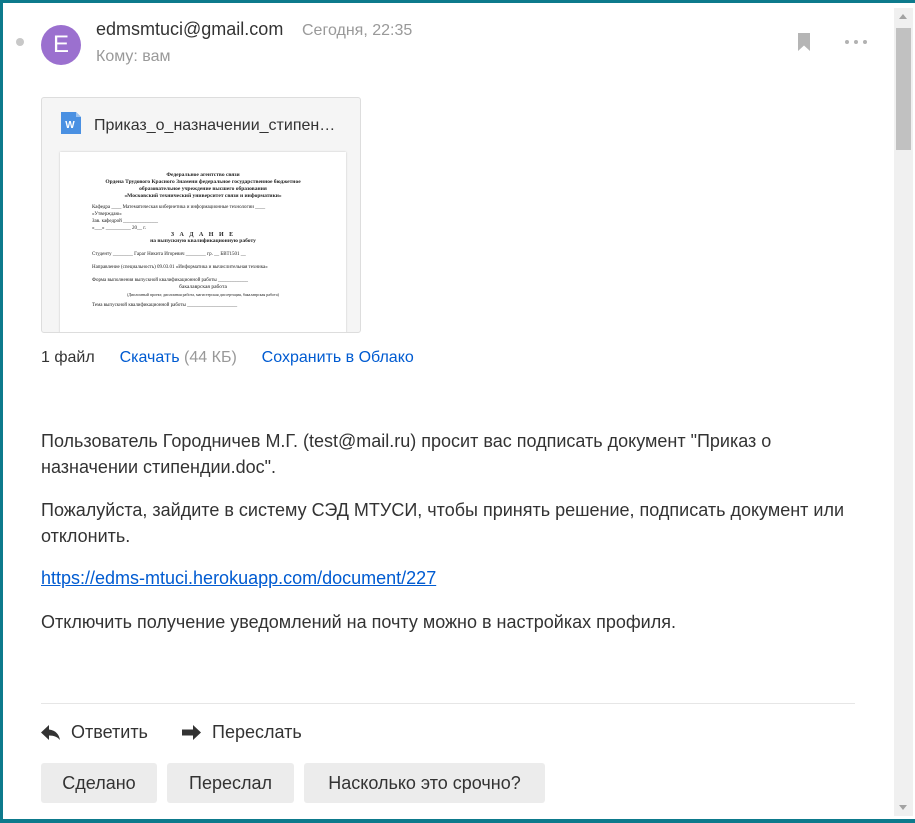  I want to click on scrollbar, so click(903, 412).